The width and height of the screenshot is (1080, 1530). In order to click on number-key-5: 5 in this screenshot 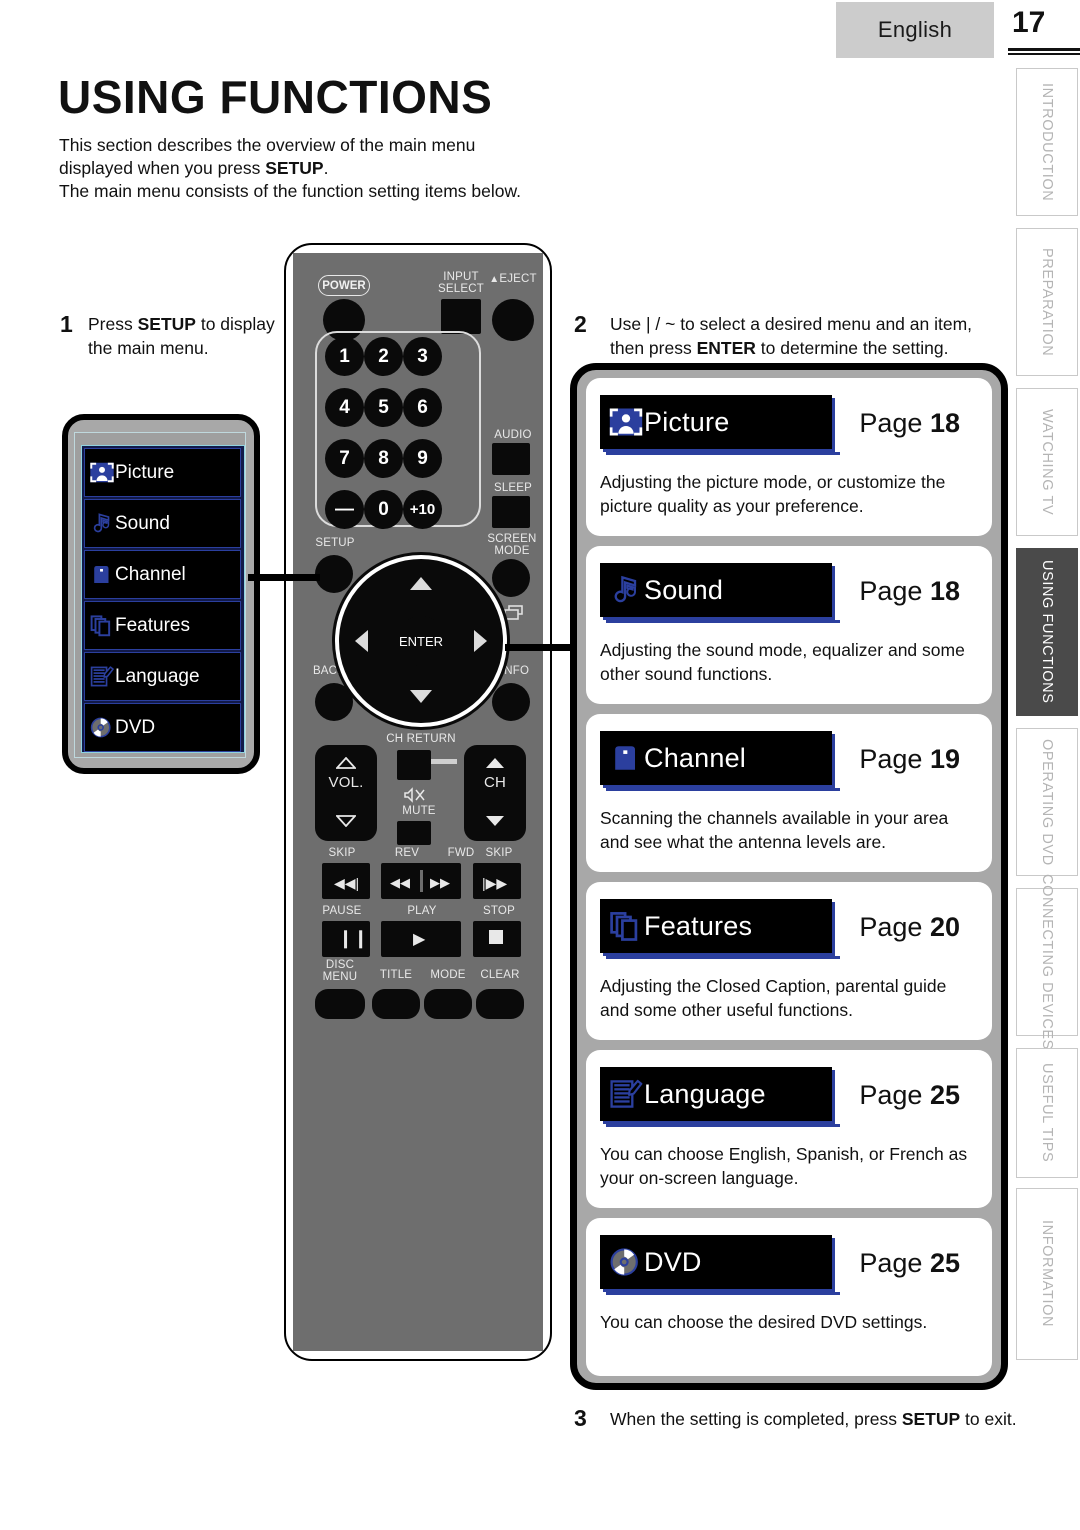, I will do `click(383, 407)`.